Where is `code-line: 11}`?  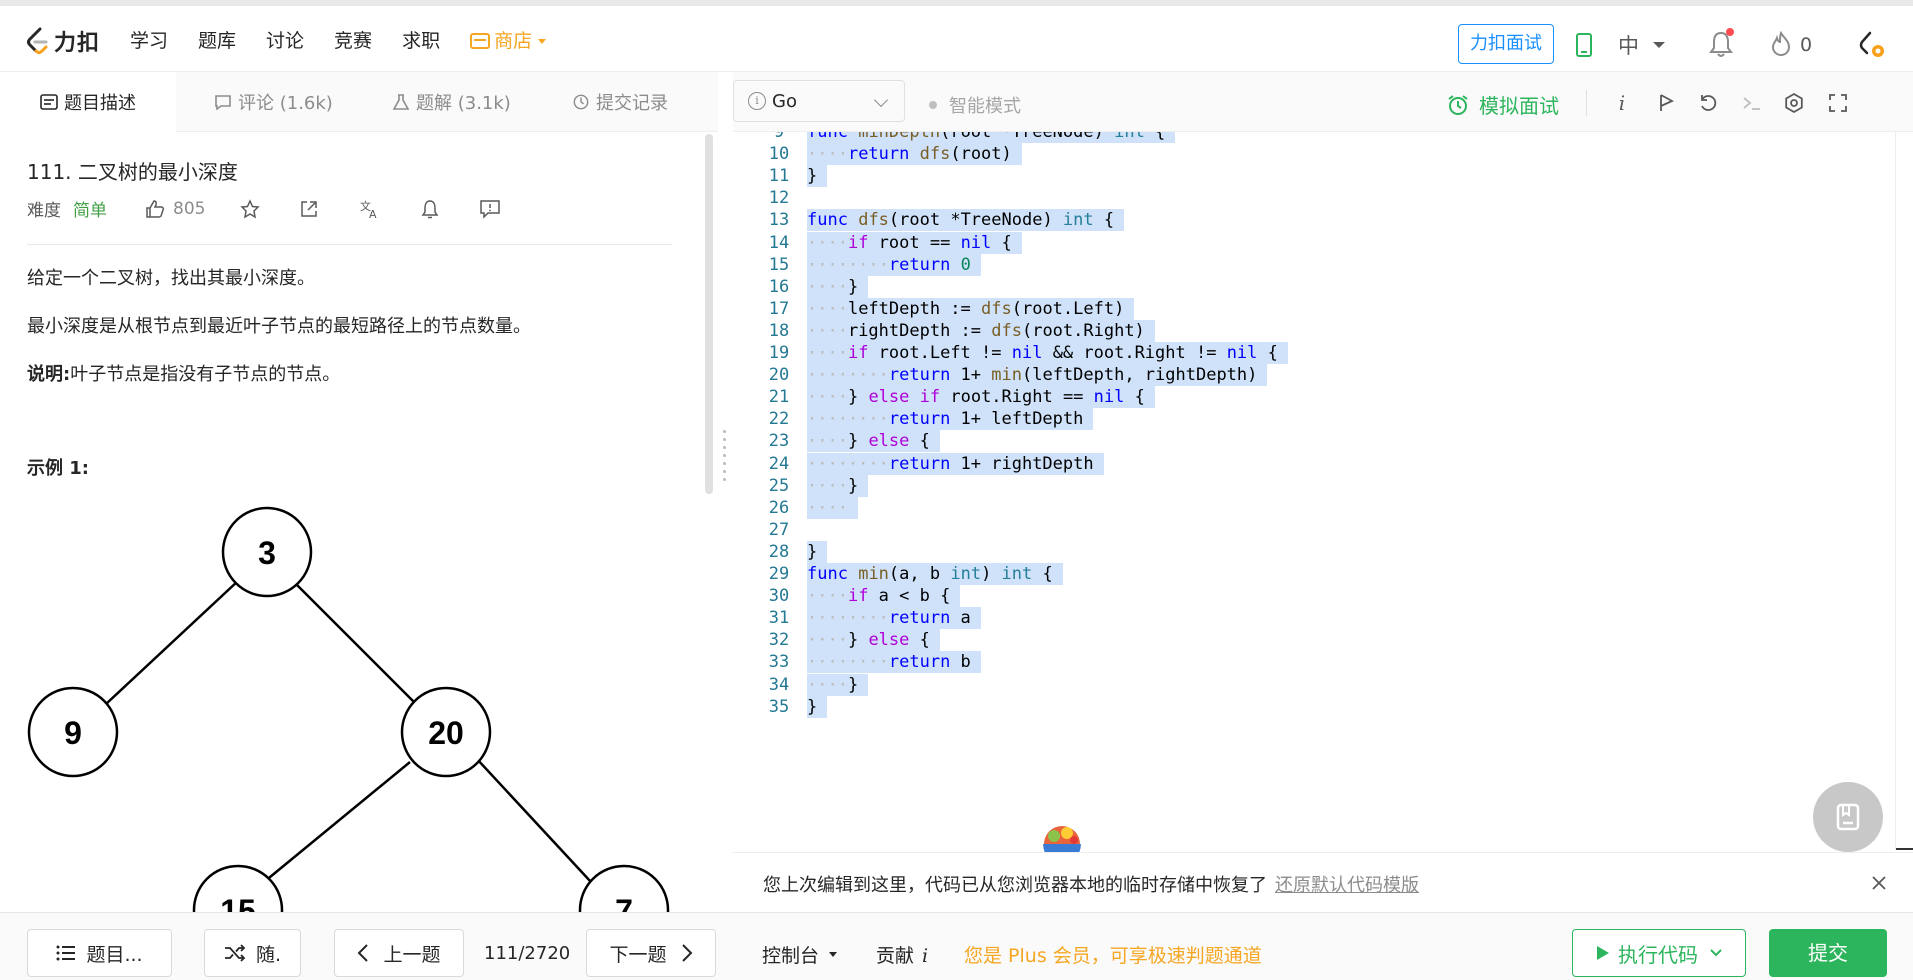
code-line: 11} is located at coordinates (1313, 176).